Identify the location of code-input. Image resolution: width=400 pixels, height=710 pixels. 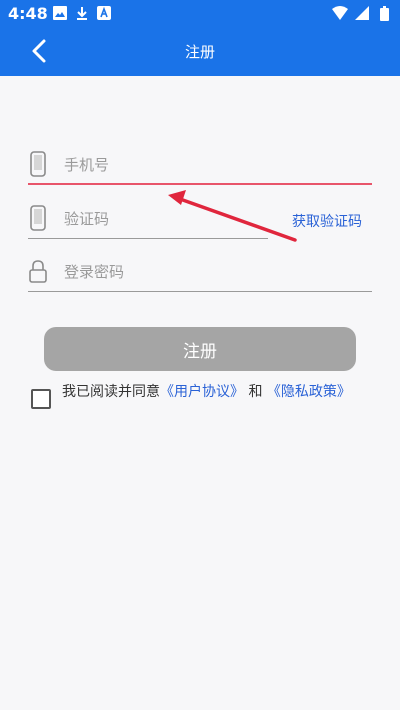
(159, 219).